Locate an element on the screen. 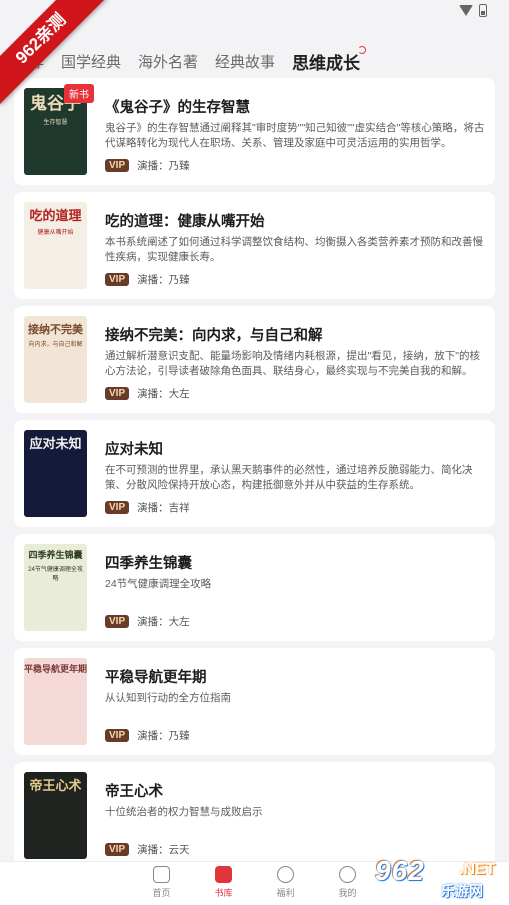 The height and width of the screenshot is (905, 509). book-info: 四季养生锦囊 24节气健康调理全攻略 VIP 演播：大左 is located at coordinates (295, 587).